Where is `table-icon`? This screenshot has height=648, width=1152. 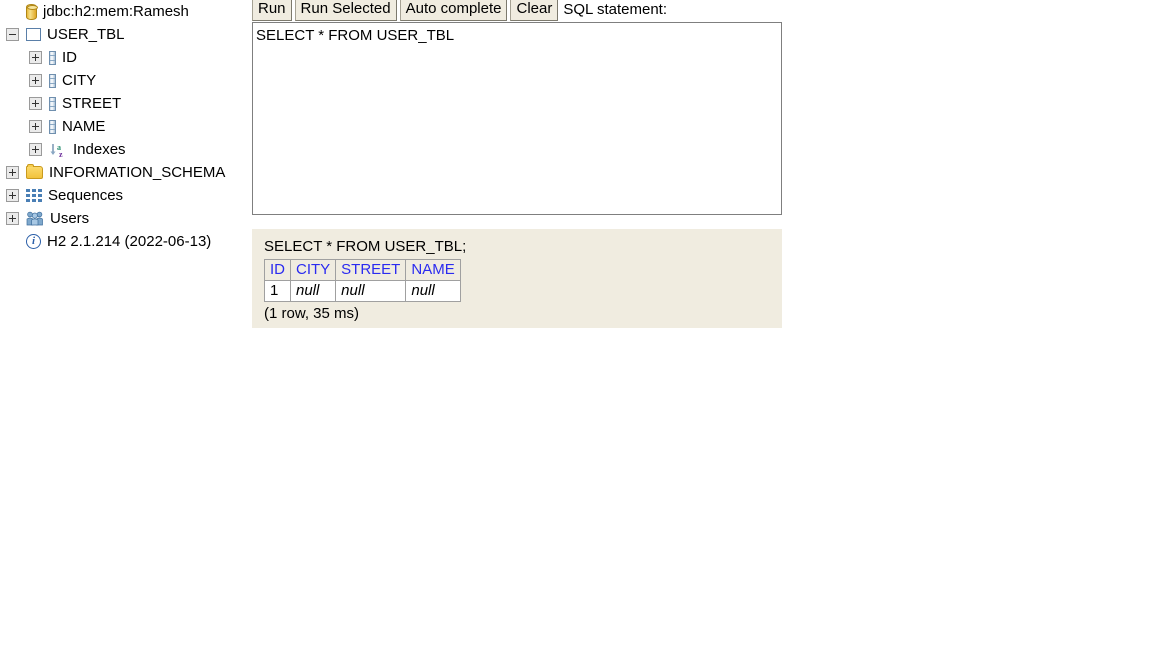 table-icon is located at coordinates (33, 34).